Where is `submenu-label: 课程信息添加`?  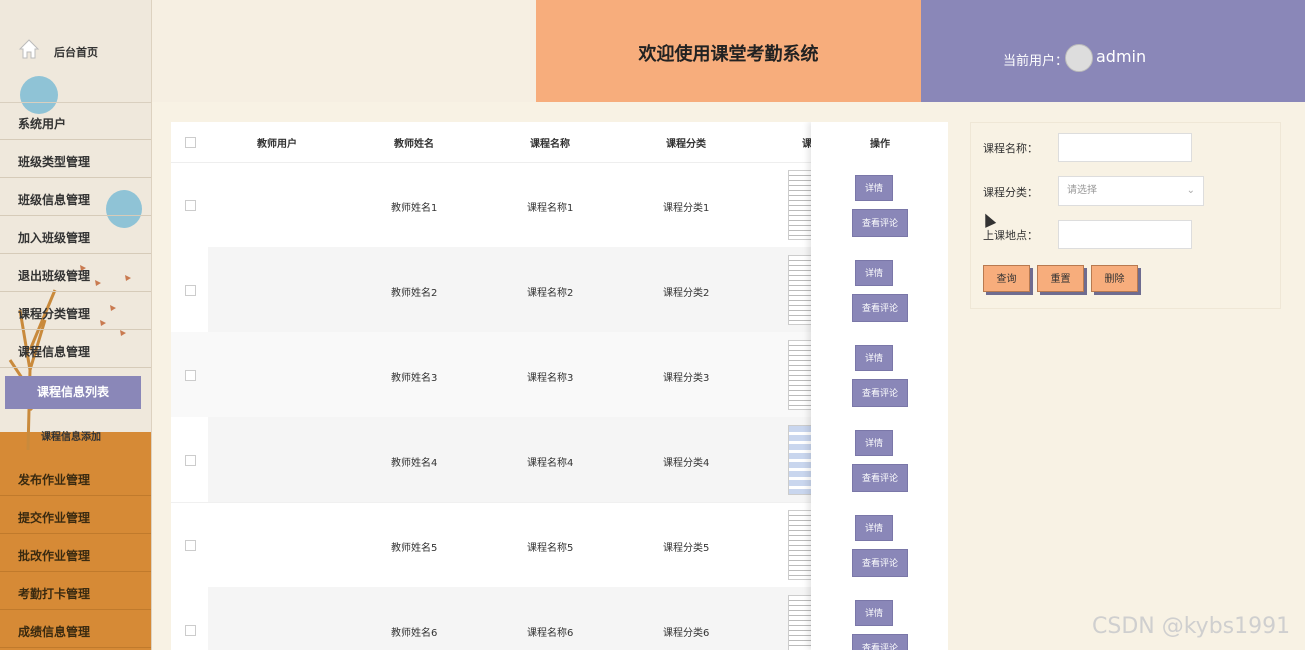 submenu-label: 课程信息添加 is located at coordinates (71, 437).